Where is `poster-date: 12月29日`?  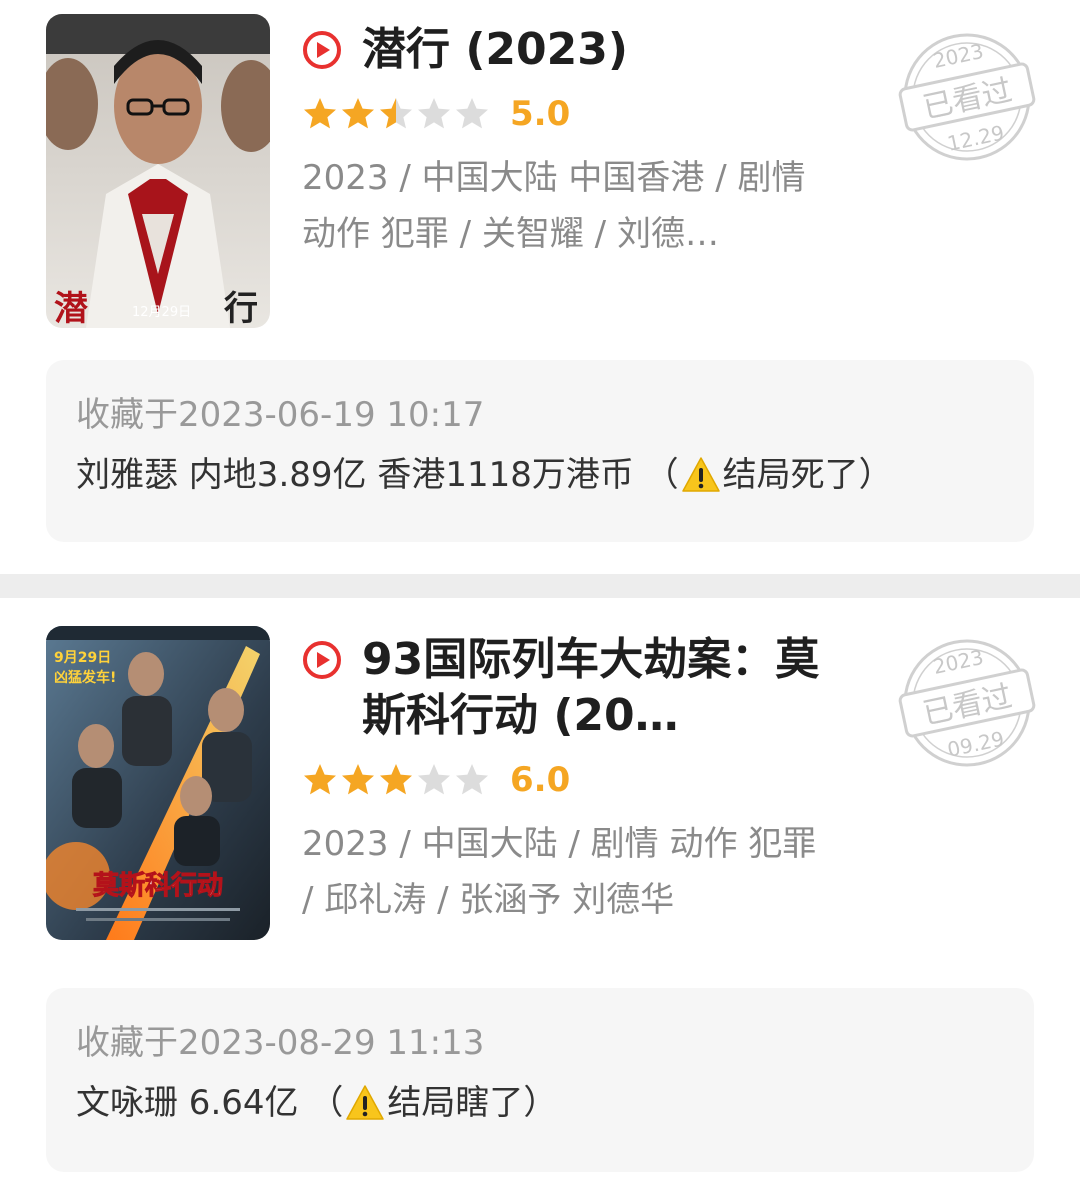 poster-date: 12月29日 is located at coordinates (161, 312).